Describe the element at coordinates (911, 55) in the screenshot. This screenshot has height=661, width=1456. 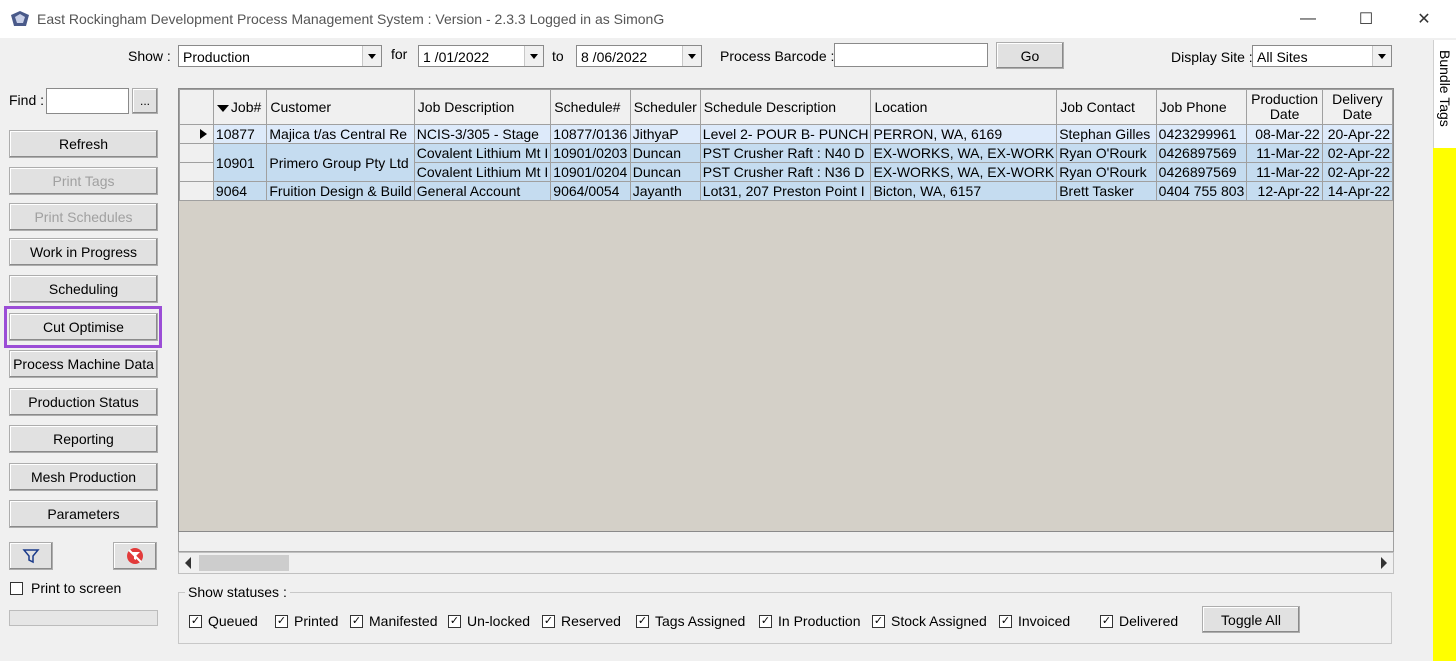
I see `barcode-input` at that location.